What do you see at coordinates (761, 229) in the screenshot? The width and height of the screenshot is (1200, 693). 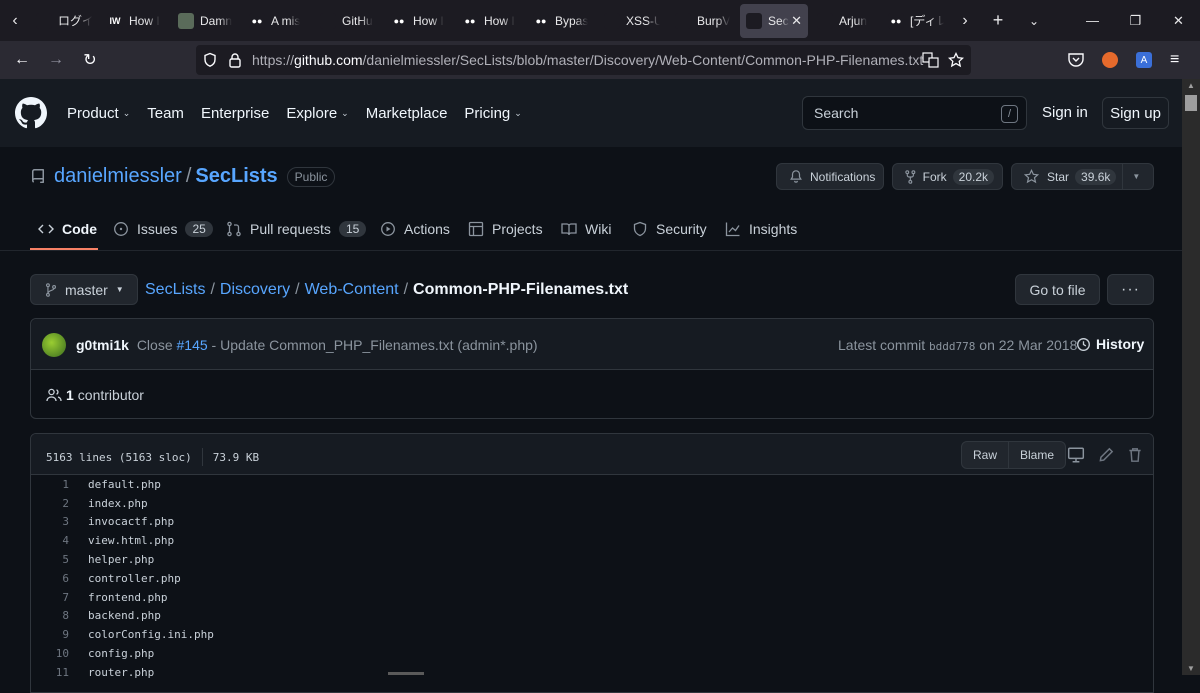 I see `tab-insights: Insights` at bounding box center [761, 229].